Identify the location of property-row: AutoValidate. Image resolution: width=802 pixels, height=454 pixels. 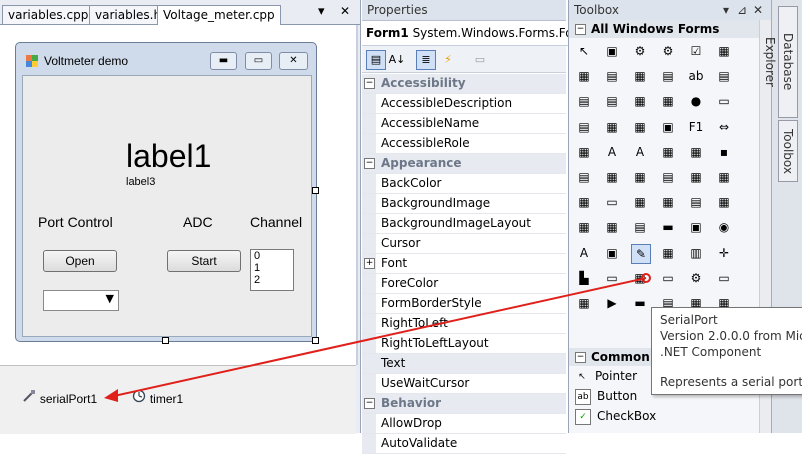
(464, 444).